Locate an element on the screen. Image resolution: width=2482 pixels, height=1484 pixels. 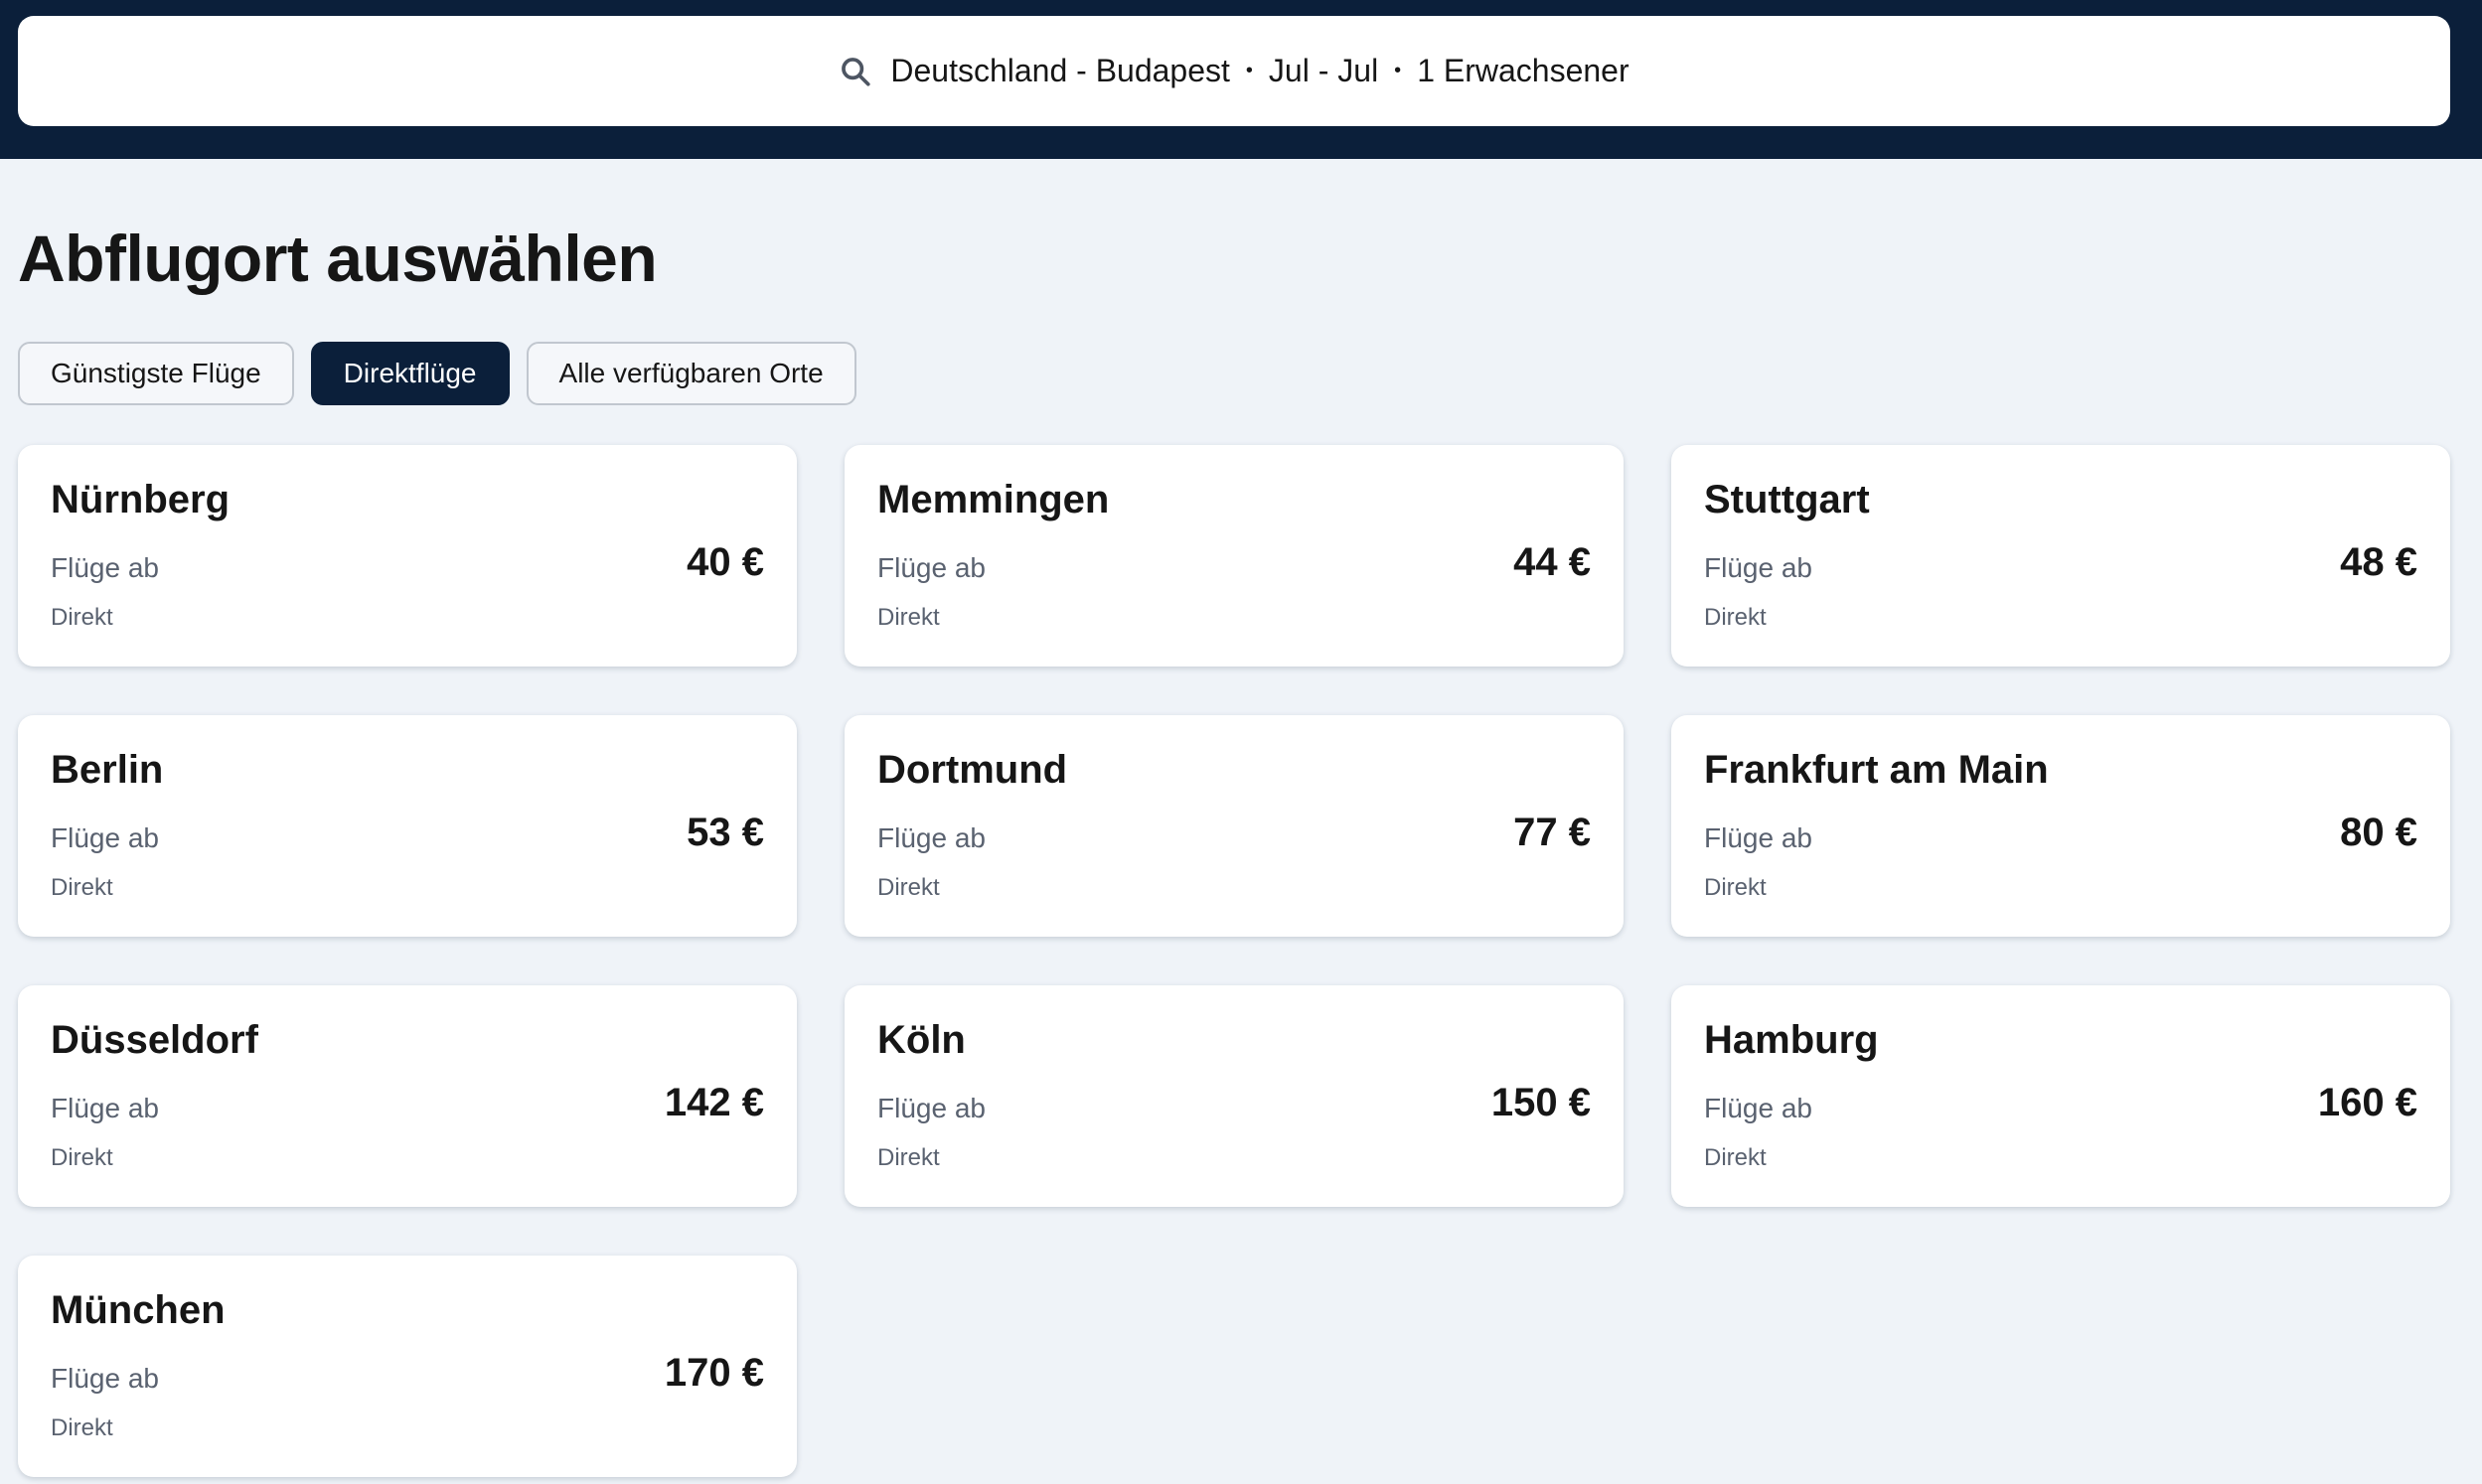
price: 142 € is located at coordinates (714, 1102).